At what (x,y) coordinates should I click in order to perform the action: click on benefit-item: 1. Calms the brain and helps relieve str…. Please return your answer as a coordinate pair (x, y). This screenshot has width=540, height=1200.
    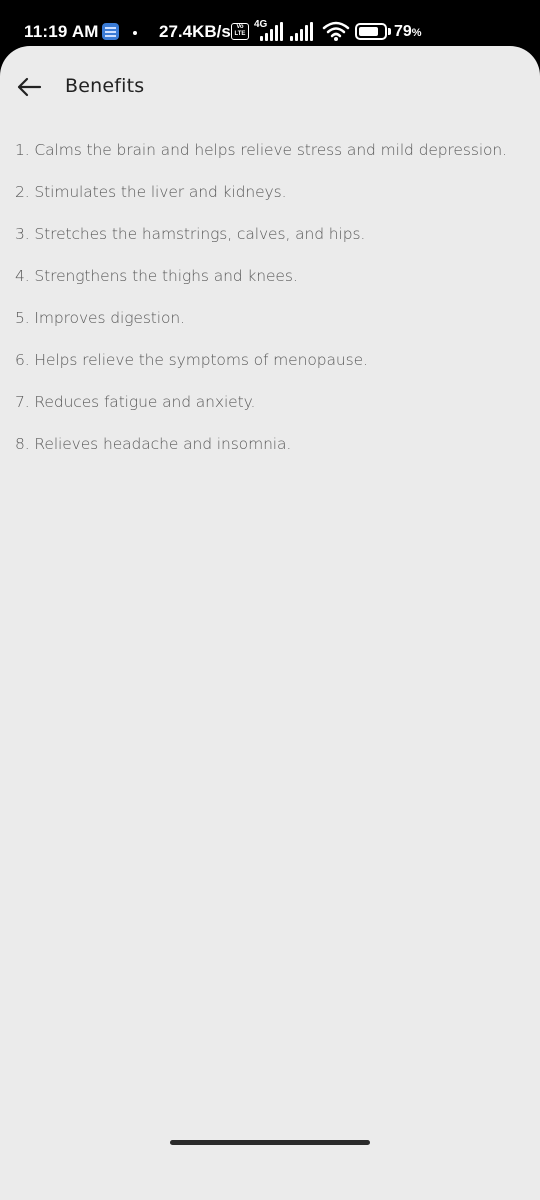
    Looking at the image, I should click on (261, 150).